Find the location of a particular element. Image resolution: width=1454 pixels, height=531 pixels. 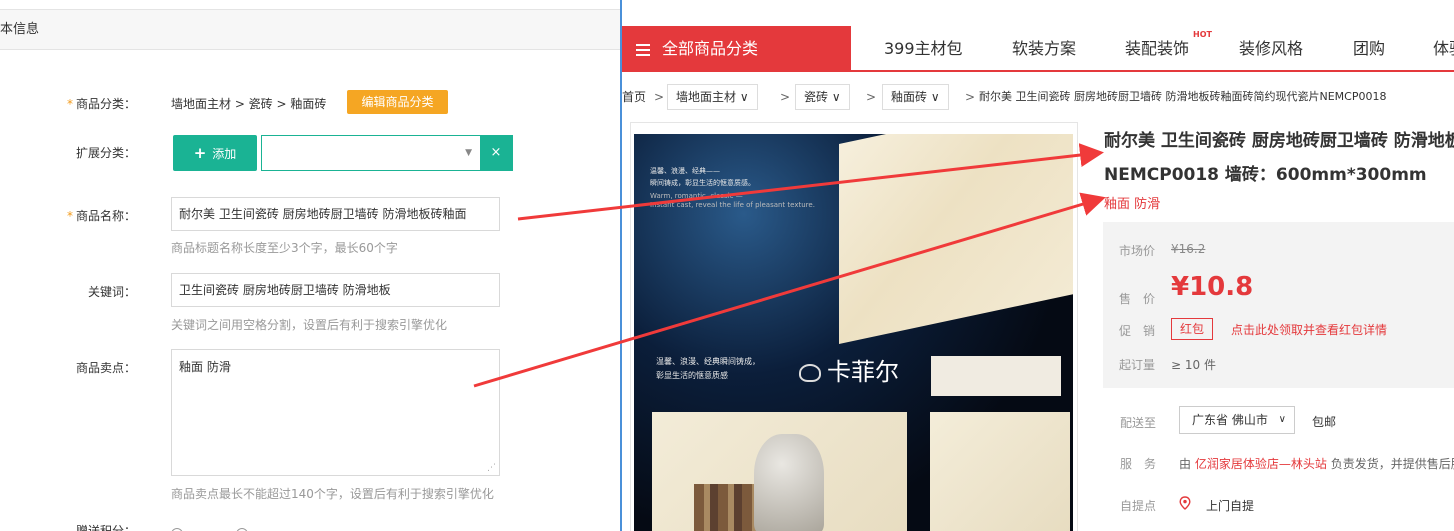

ext-category-select: ▼ × is located at coordinates (387, 153).